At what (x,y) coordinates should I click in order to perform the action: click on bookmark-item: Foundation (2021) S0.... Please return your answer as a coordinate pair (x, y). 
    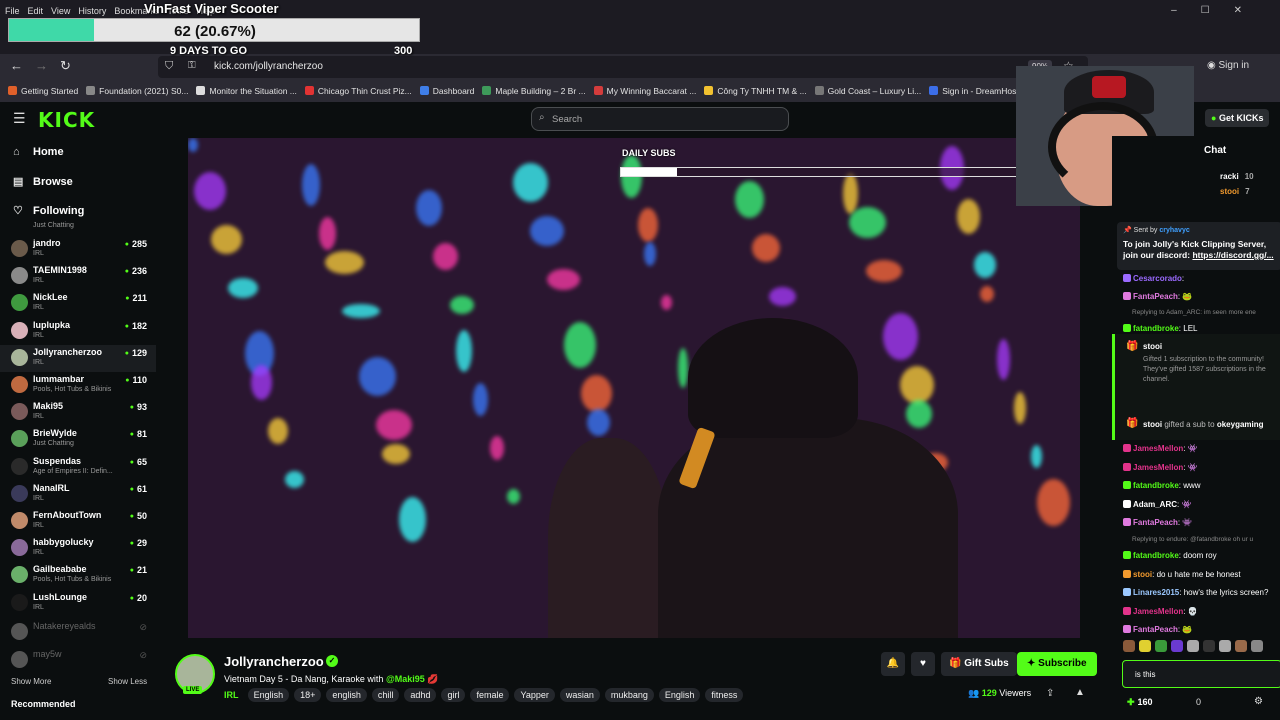
    Looking at the image, I should click on (137, 91).